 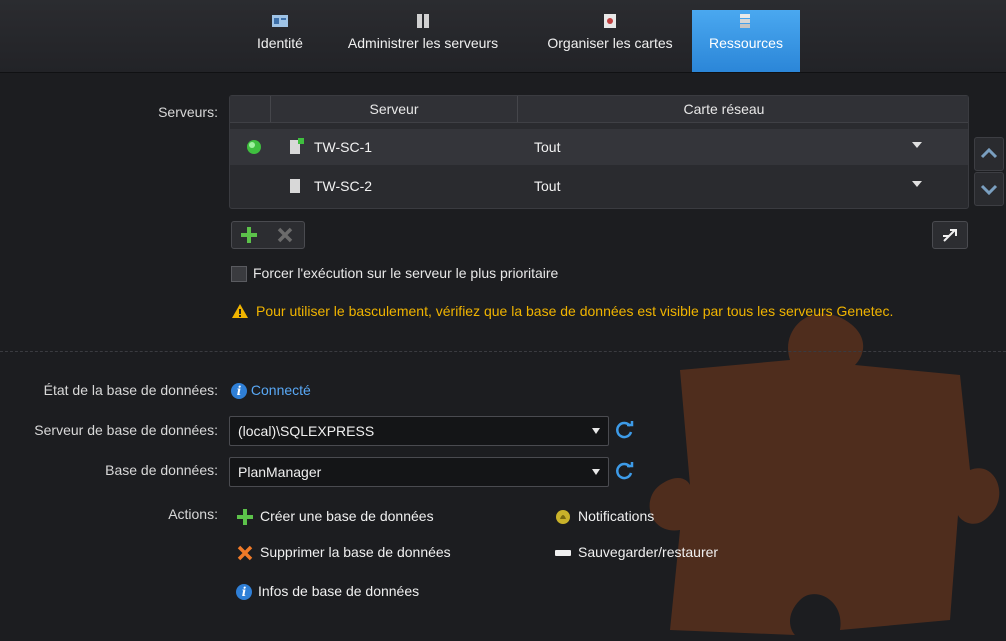 I want to click on network-icon, so click(x=950, y=235).